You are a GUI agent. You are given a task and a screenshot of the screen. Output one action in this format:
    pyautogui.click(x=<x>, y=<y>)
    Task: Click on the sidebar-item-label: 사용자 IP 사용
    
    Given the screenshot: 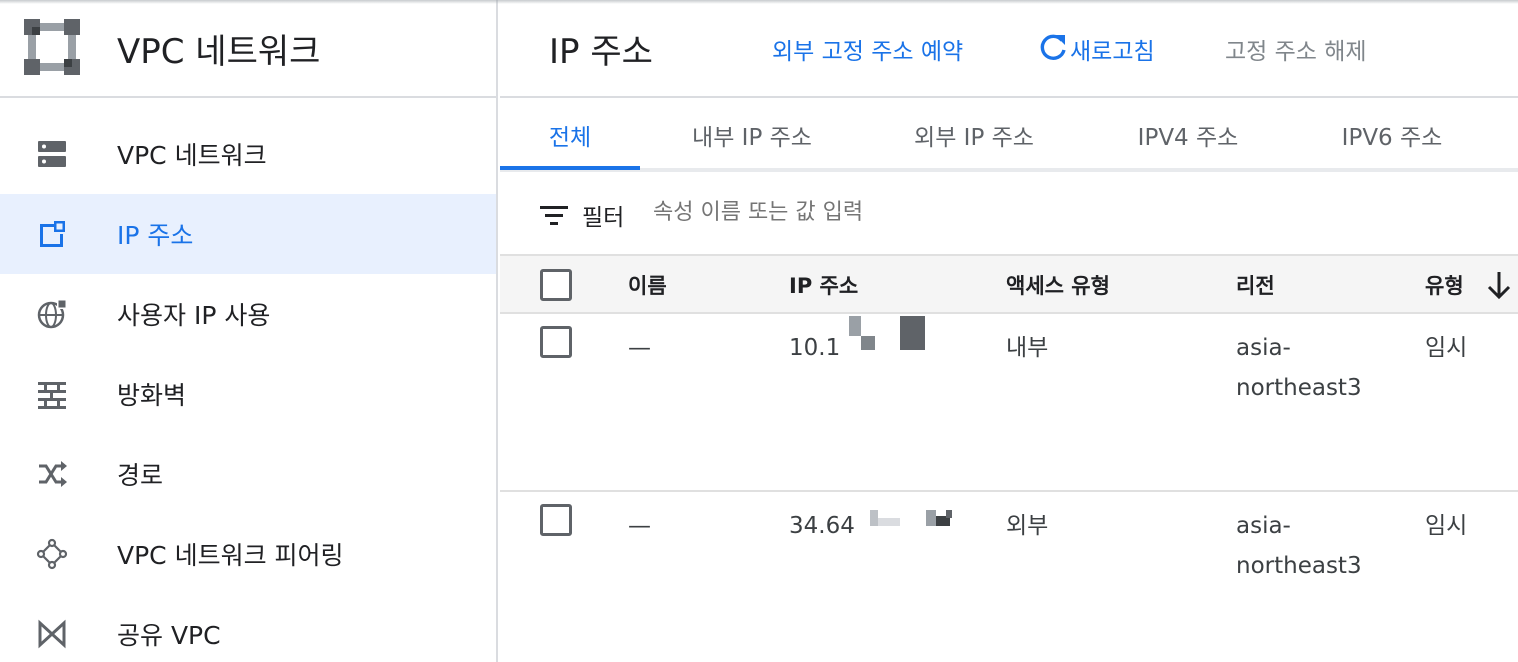 What is the action you would take?
    pyautogui.click(x=194, y=315)
    